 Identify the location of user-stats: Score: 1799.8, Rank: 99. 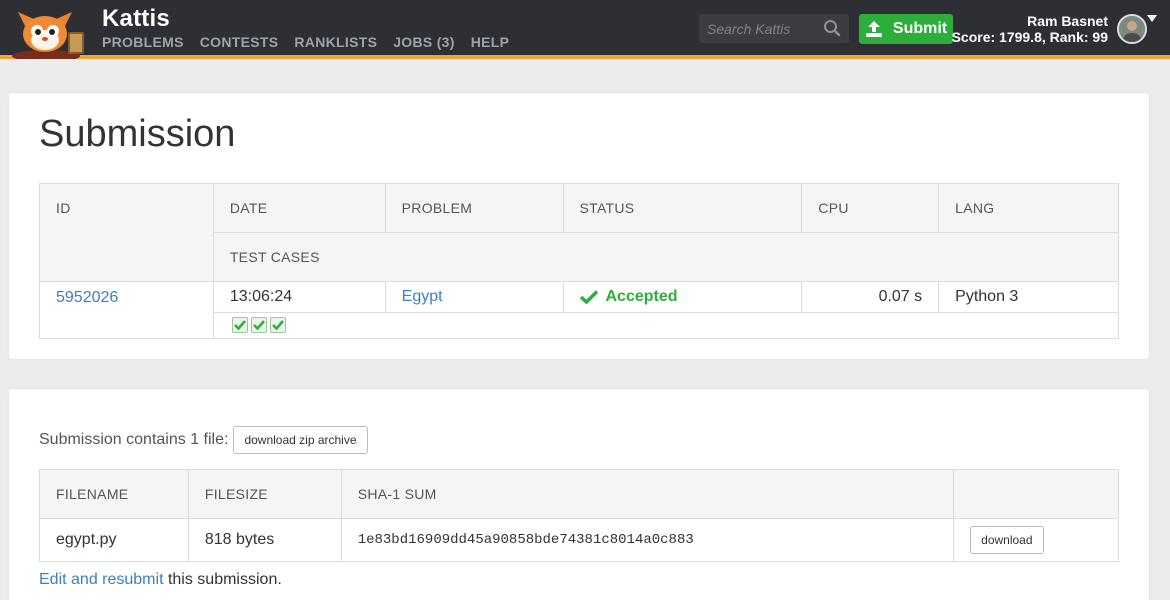
(1029, 37).